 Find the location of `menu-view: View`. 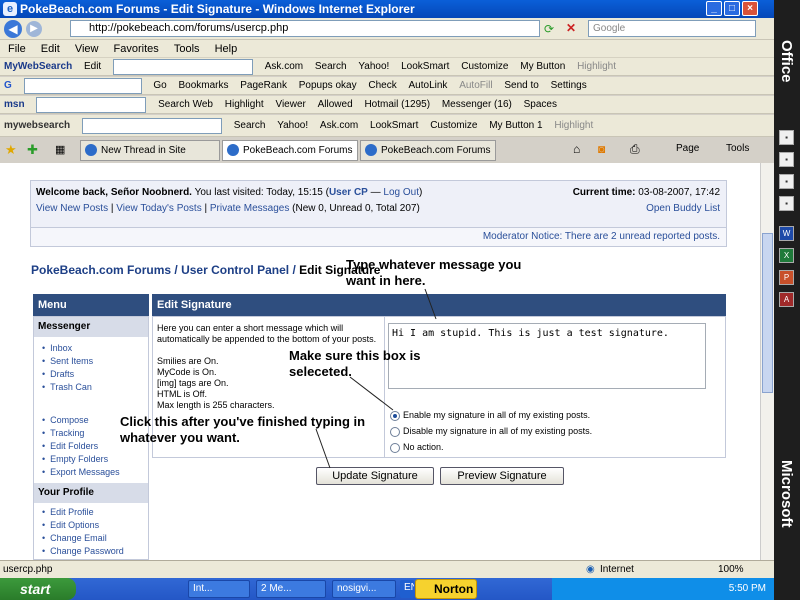

menu-view: View is located at coordinates (87, 48).